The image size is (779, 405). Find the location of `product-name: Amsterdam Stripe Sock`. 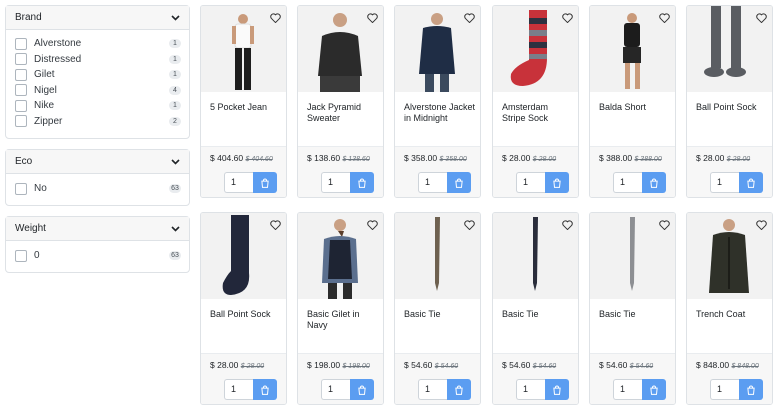

product-name: Amsterdam Stripe Sock is located at coordinates (538, 113).